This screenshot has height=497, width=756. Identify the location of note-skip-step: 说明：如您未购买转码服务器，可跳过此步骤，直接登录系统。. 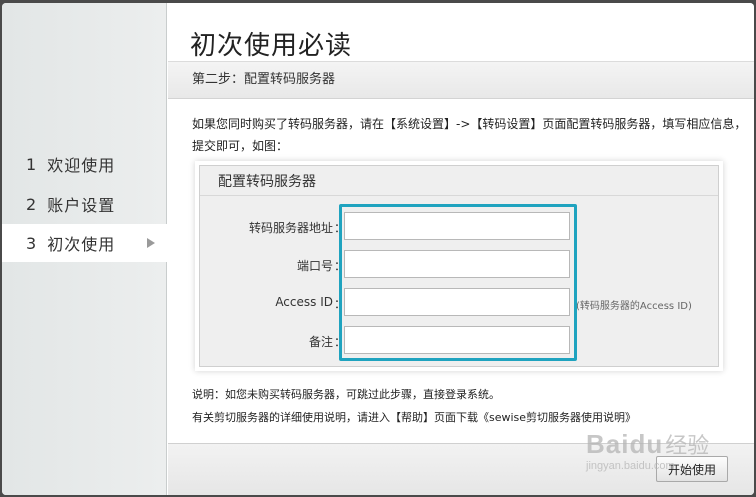
(346, 394).